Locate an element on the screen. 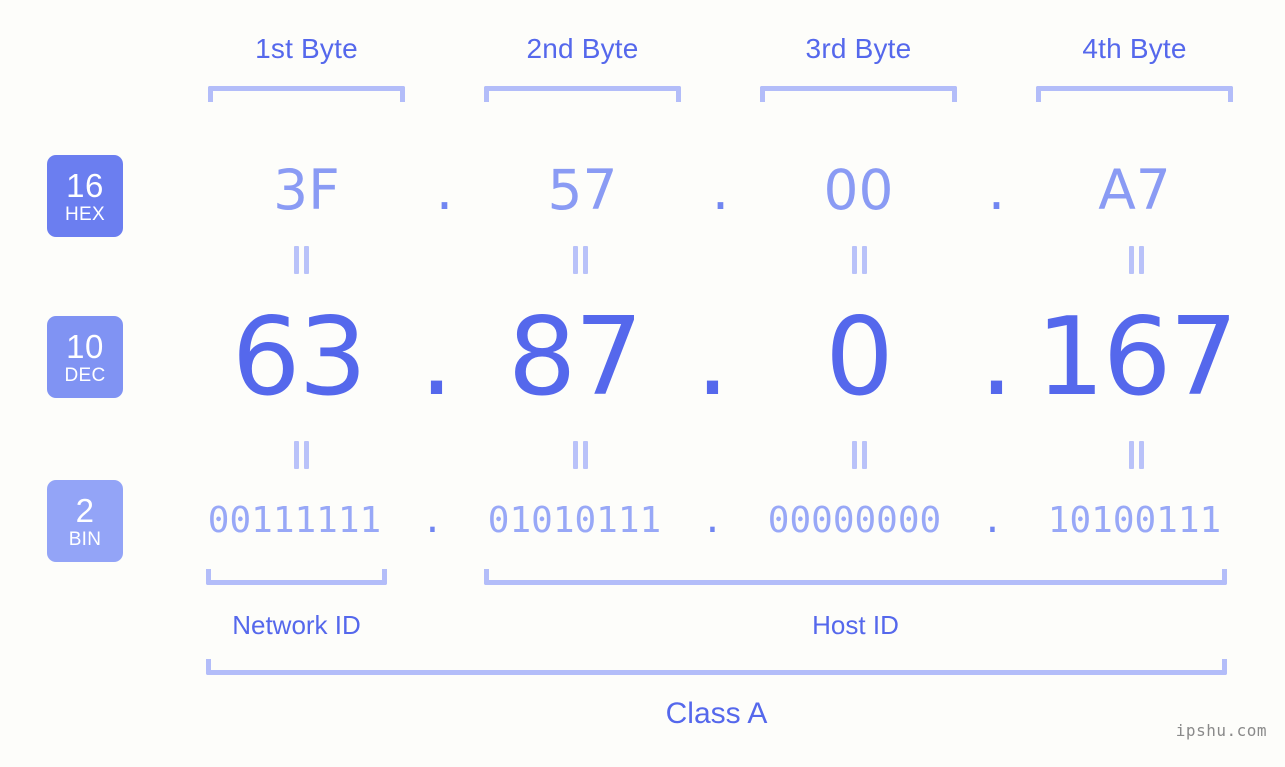  base-badge-bin-name: BIN is located at coordinates (85, 539).